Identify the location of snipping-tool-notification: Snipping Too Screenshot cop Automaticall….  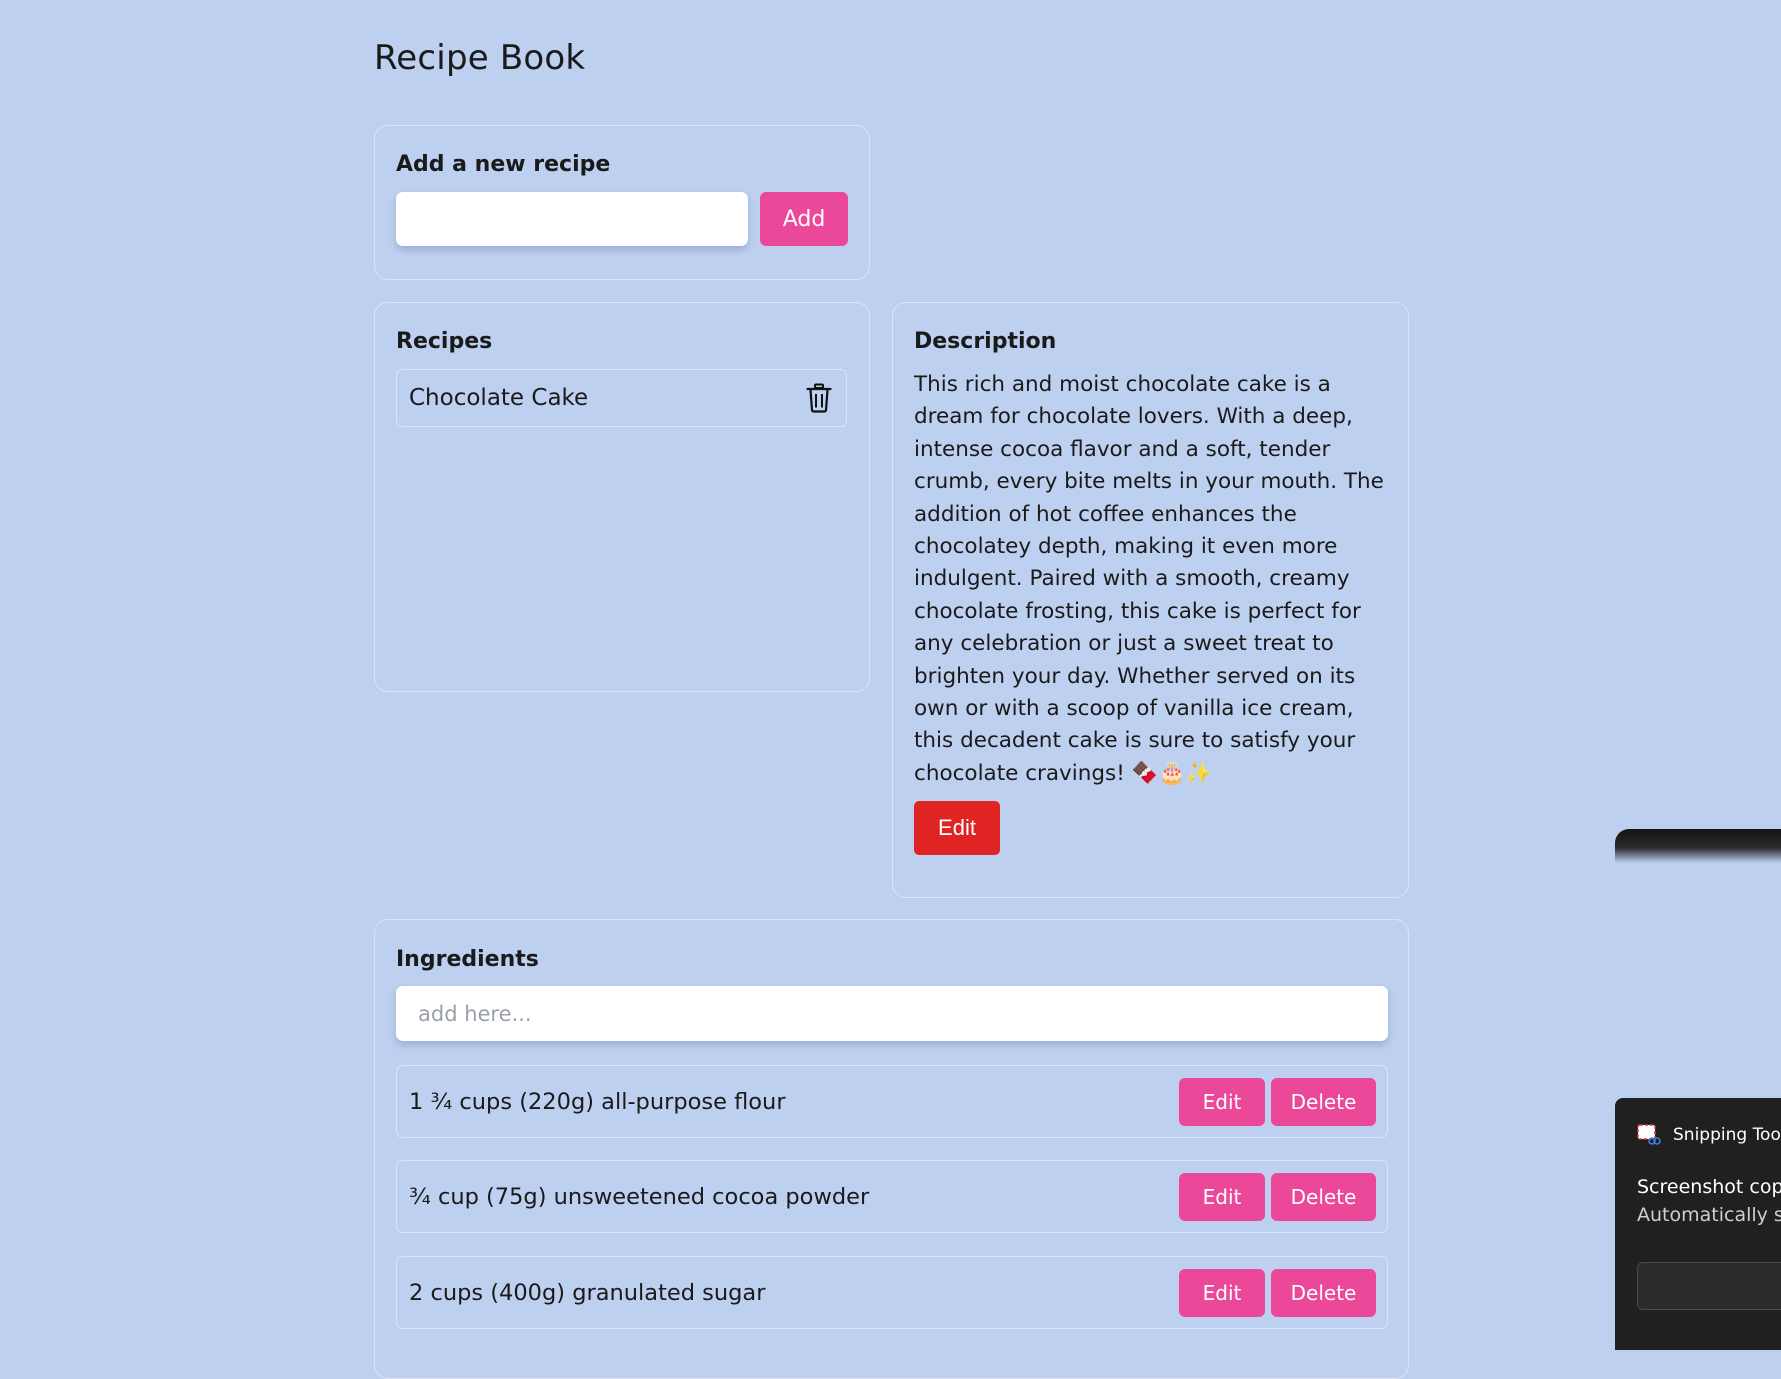
(1698, 1224).